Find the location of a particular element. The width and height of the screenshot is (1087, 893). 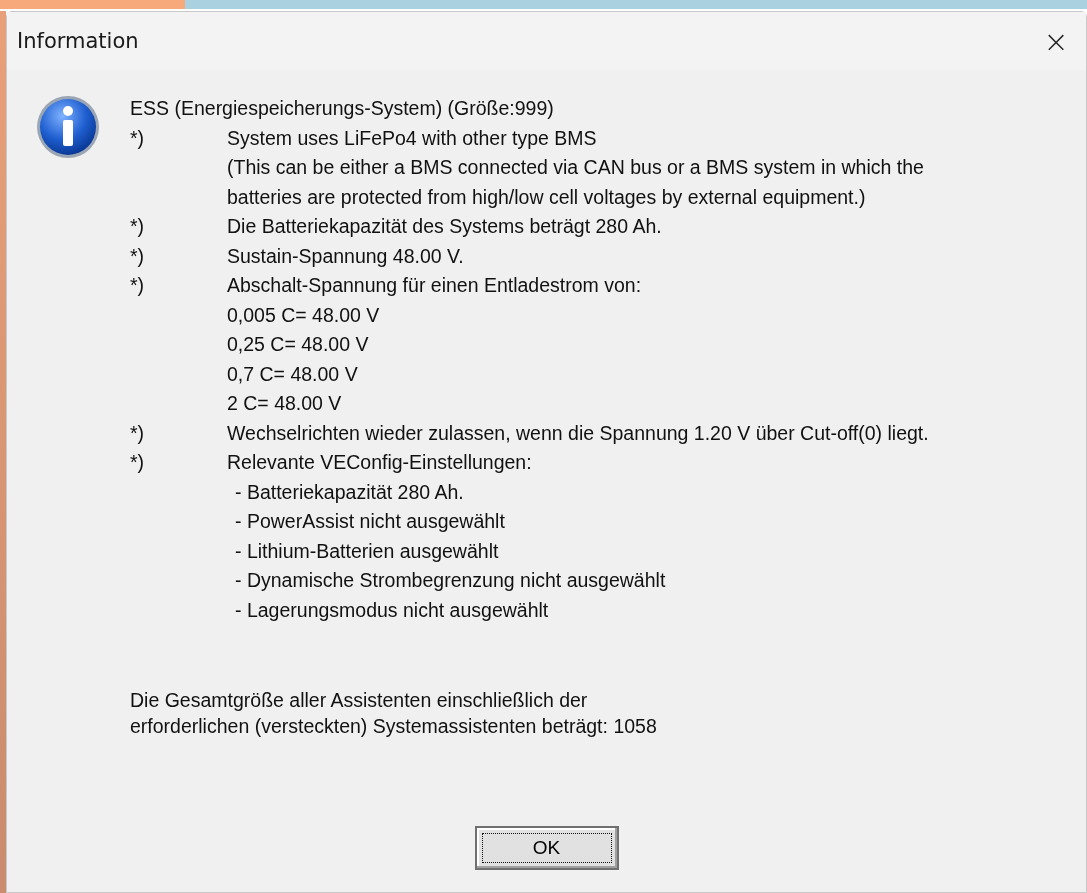

message-line: Die Batteriekapazität des Systems beträgt 280 Ah. is located at coordinates (444, 226).